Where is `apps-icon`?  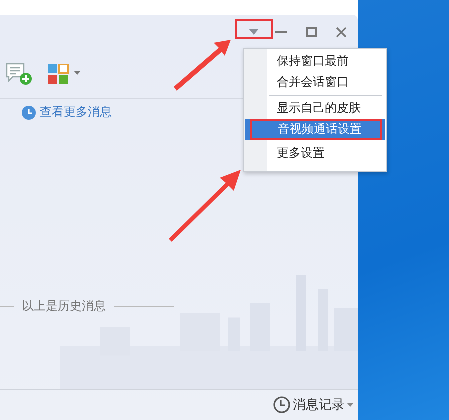
apps-icon is located at coordinates (65, 74).